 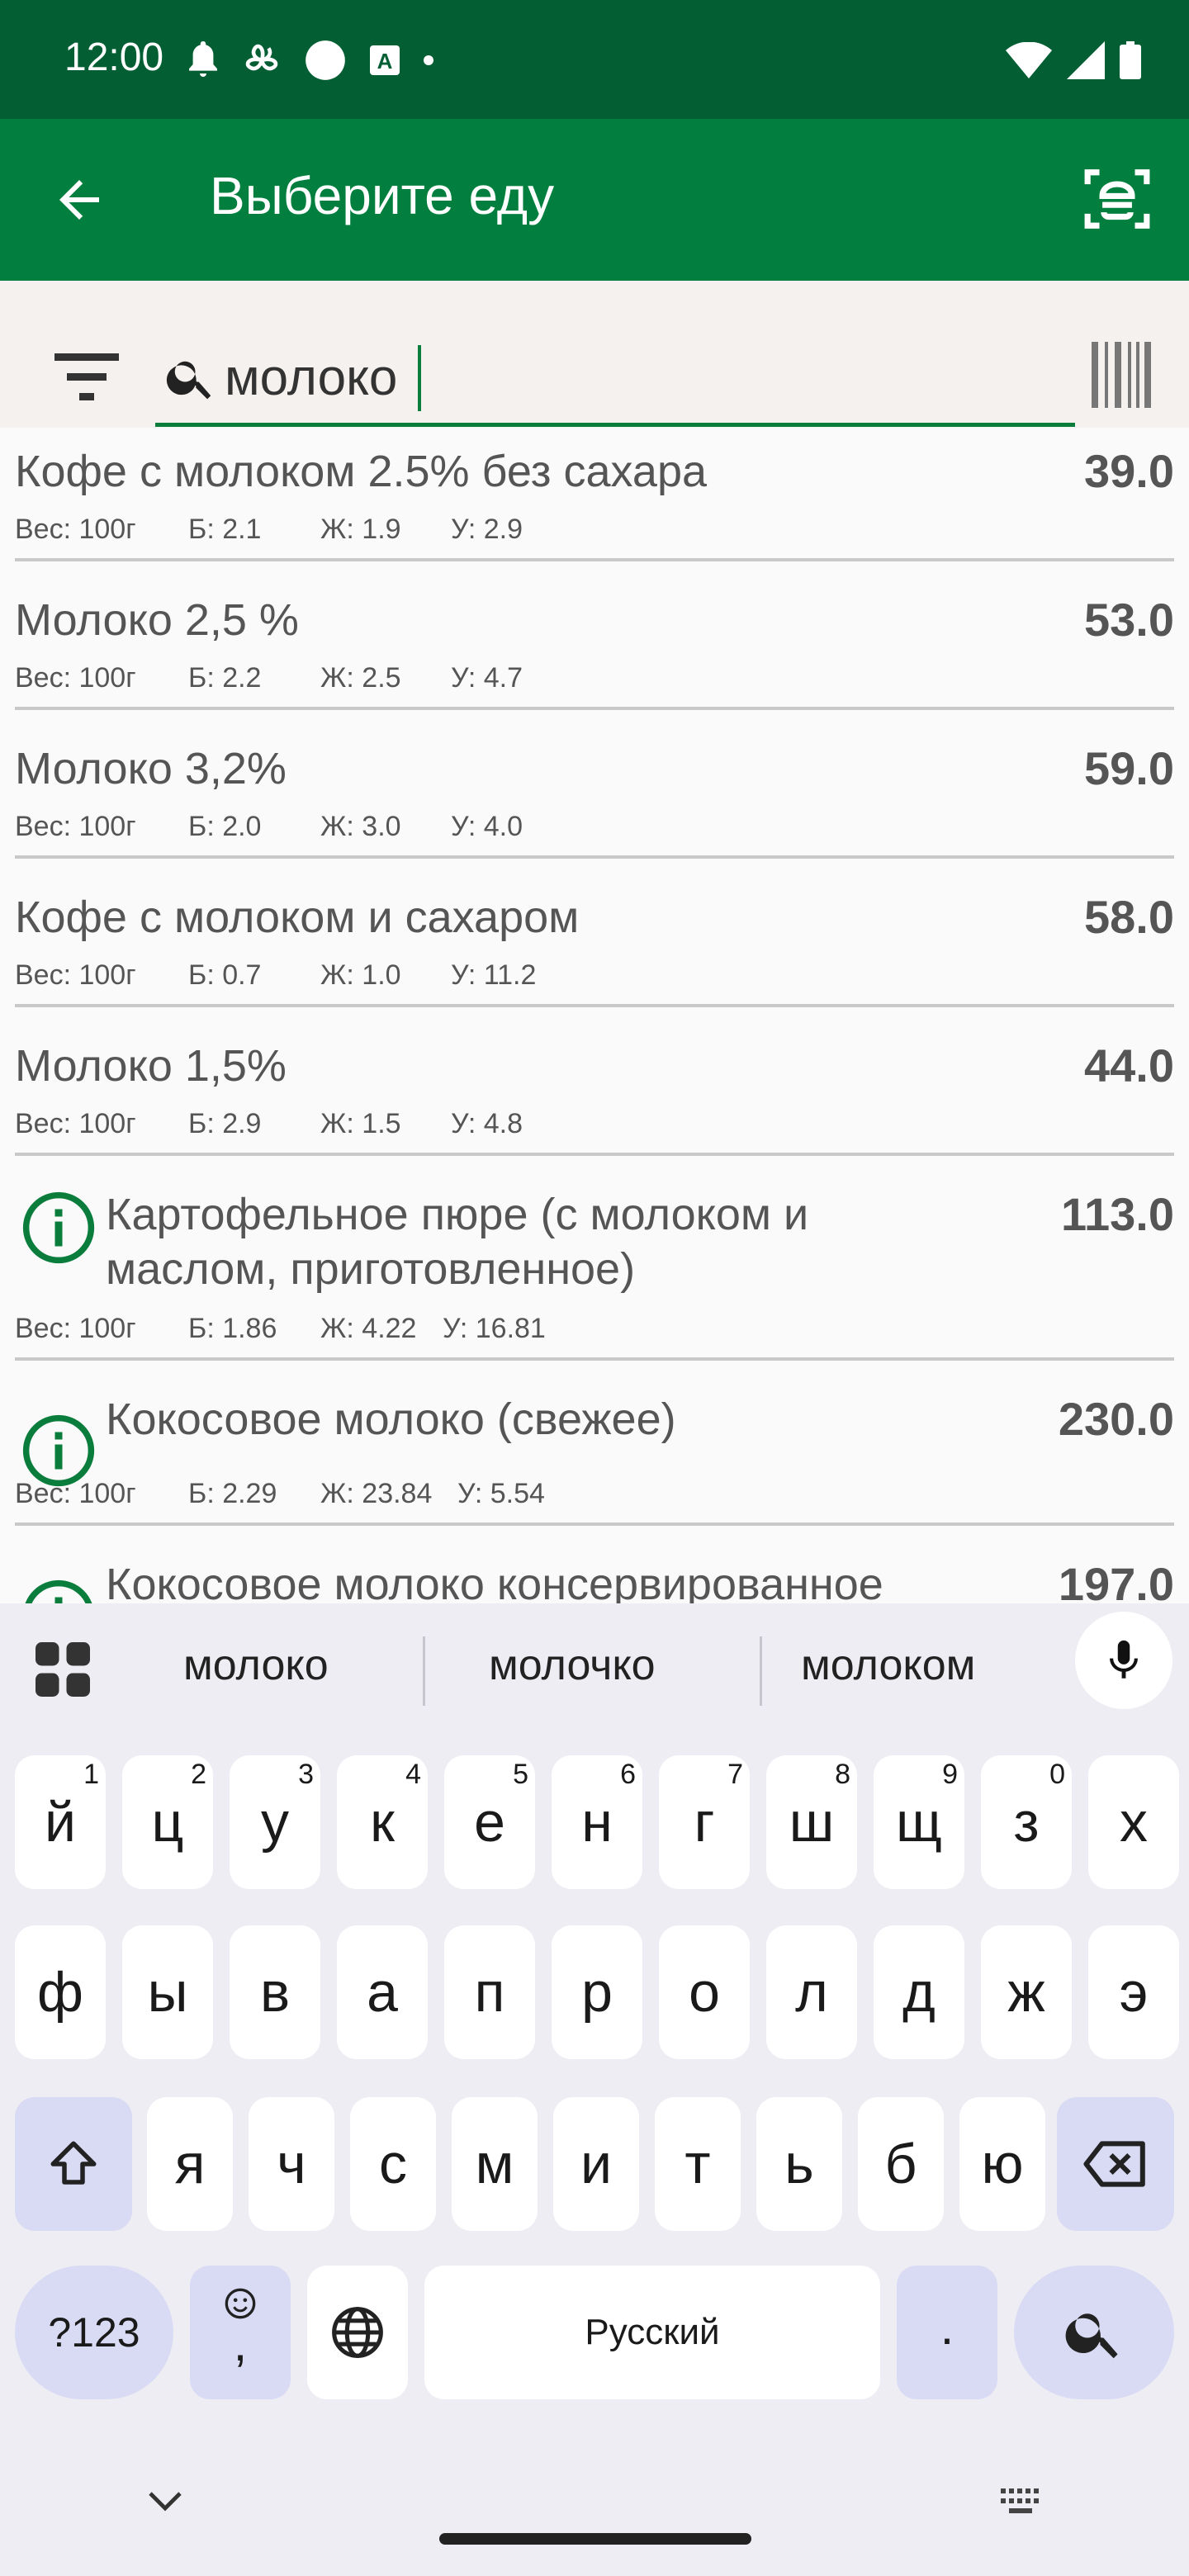 What do you see at coordinates (615, 383) in the screenshot?
I see `search-input: молоко` at bounding box center [615, 383].